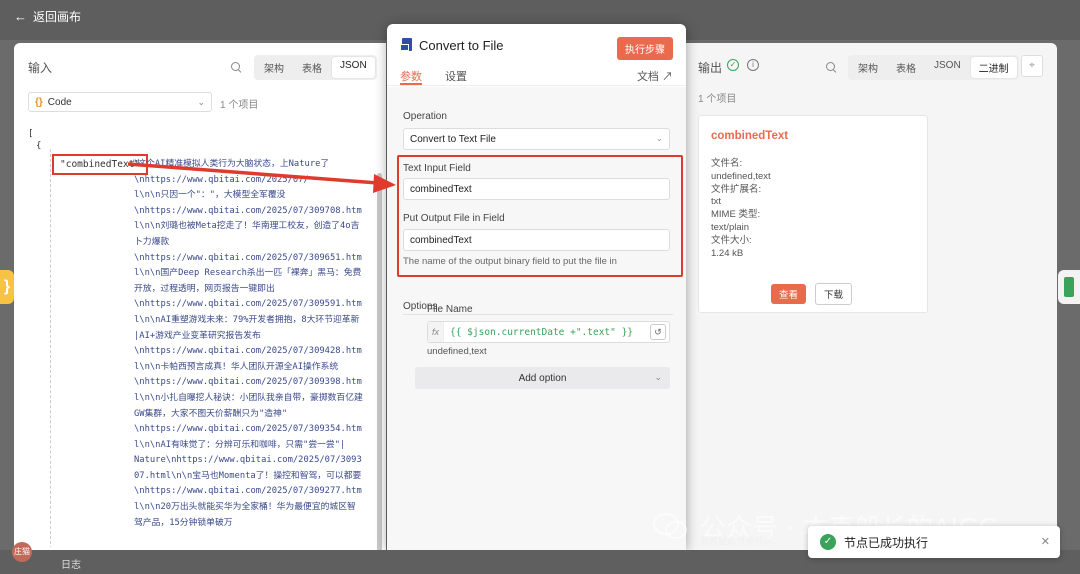 The image size is (1080, 574). What do you see at coordinates (710, 68) in the screenshot?
I see `output-title: 输出` at bounding box center [710, 68].